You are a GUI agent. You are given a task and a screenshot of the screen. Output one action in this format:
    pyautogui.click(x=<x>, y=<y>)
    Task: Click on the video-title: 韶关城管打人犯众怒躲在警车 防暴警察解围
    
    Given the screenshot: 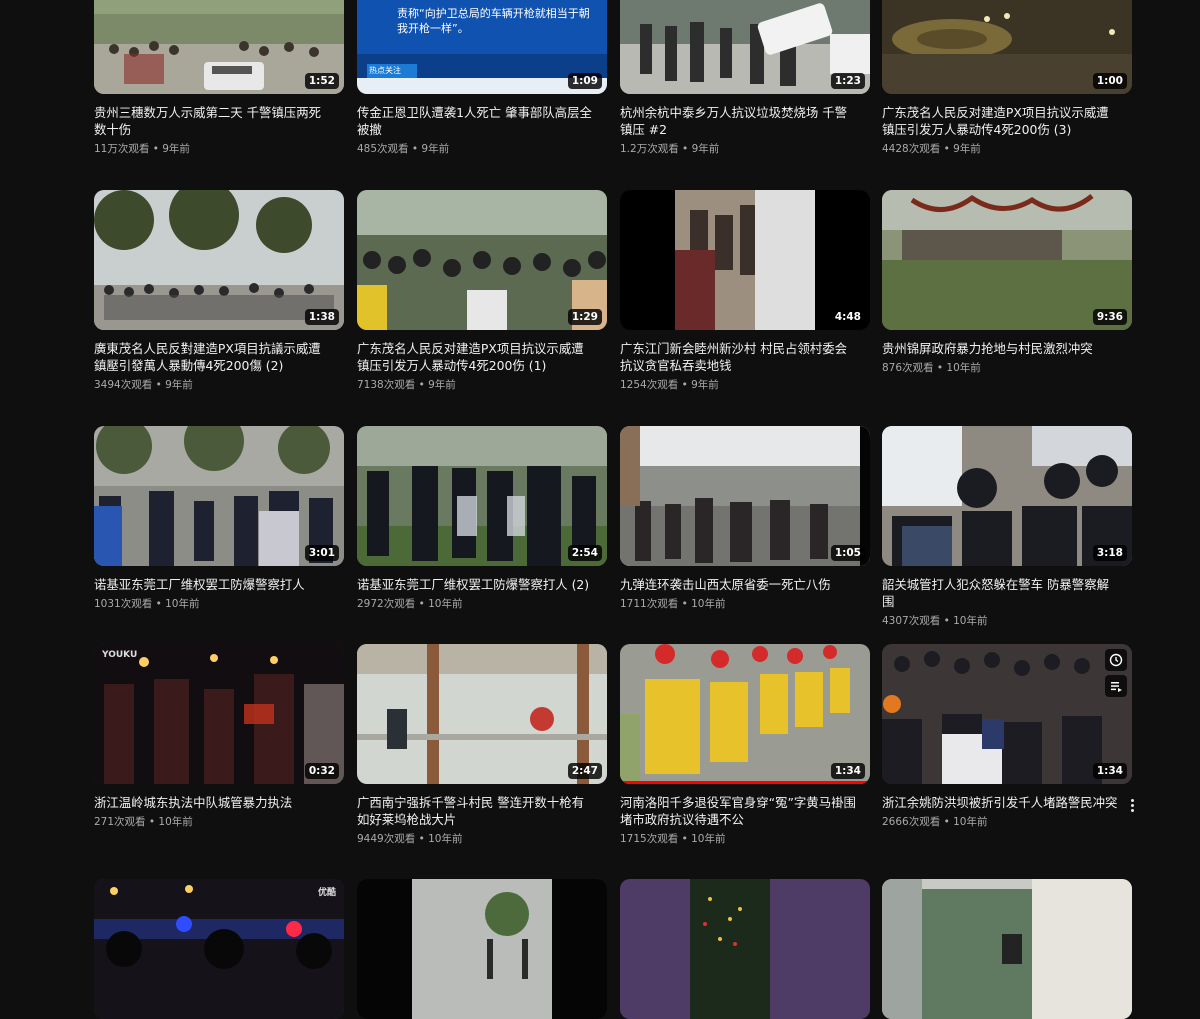 What is the action you would take?
    pyautogui.click(x=1000, y=593)
    